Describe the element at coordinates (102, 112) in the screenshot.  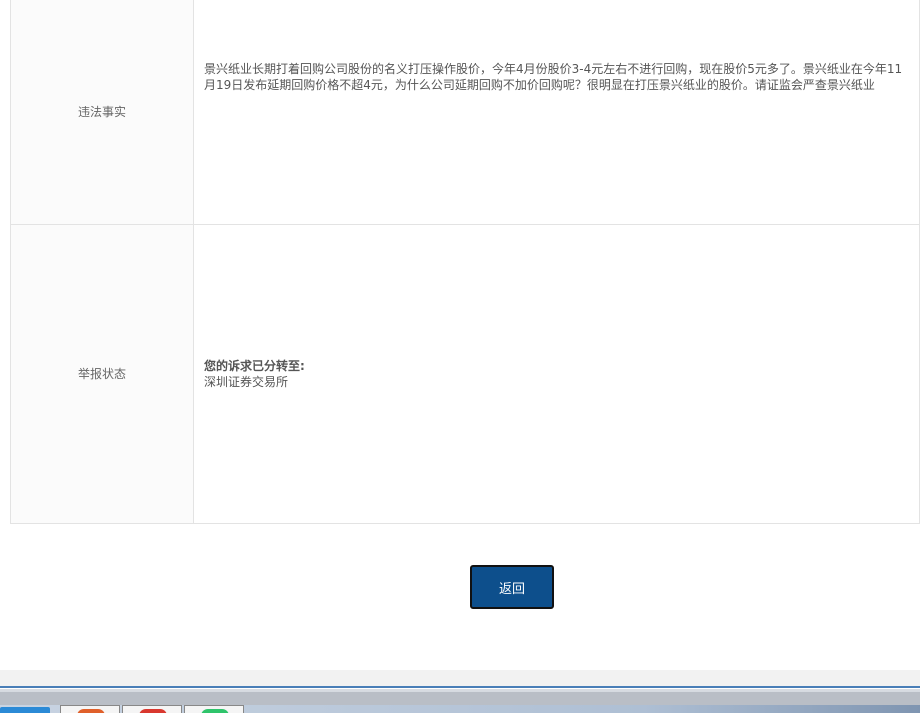
I see `facts-label: 违法事实` at that location.